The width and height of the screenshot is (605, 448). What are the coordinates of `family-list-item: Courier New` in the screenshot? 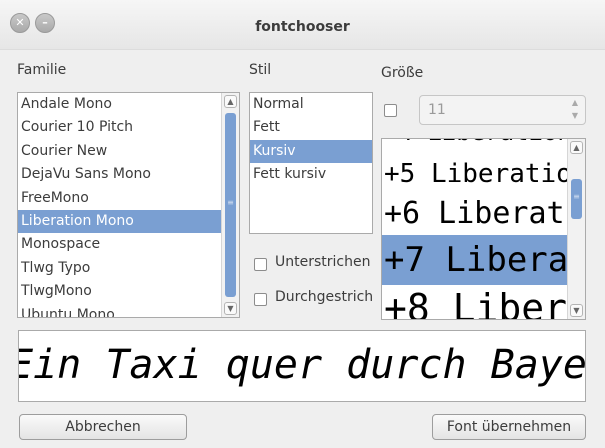 It's located at (119, 151).